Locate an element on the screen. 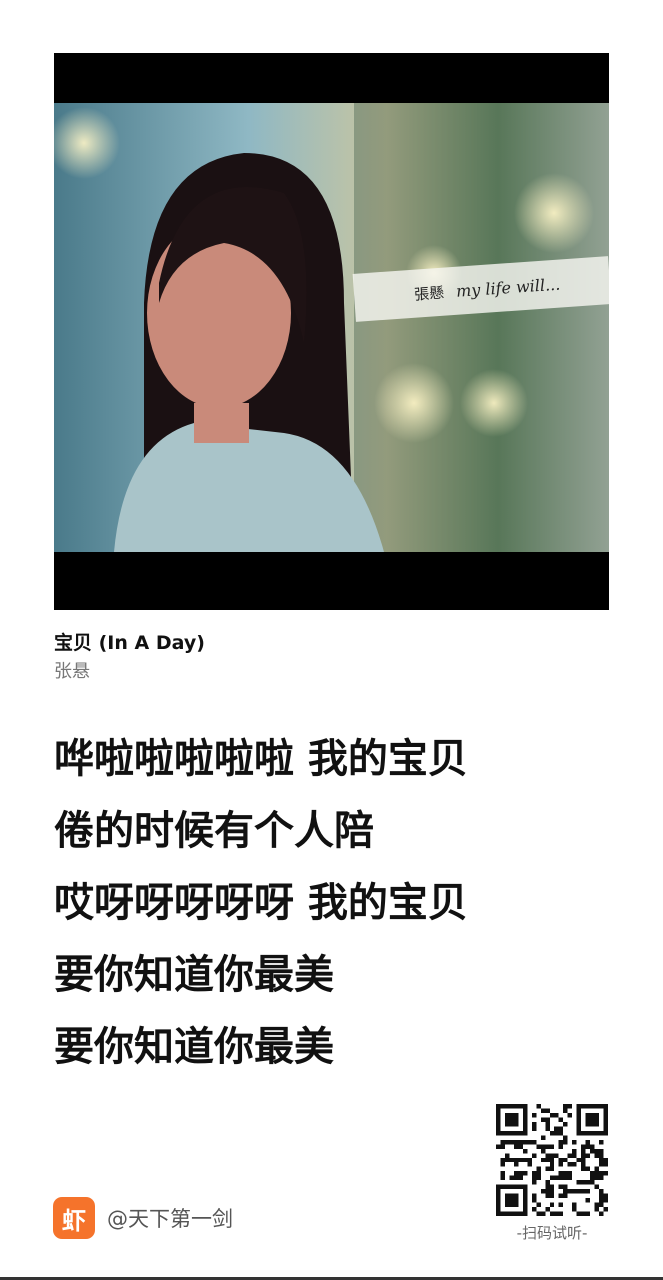 This screenshot has width=663, height=1280. lyric-line: 哎呀呀呀呀呀 我的宝贝 is located at coordinates (261, 903).